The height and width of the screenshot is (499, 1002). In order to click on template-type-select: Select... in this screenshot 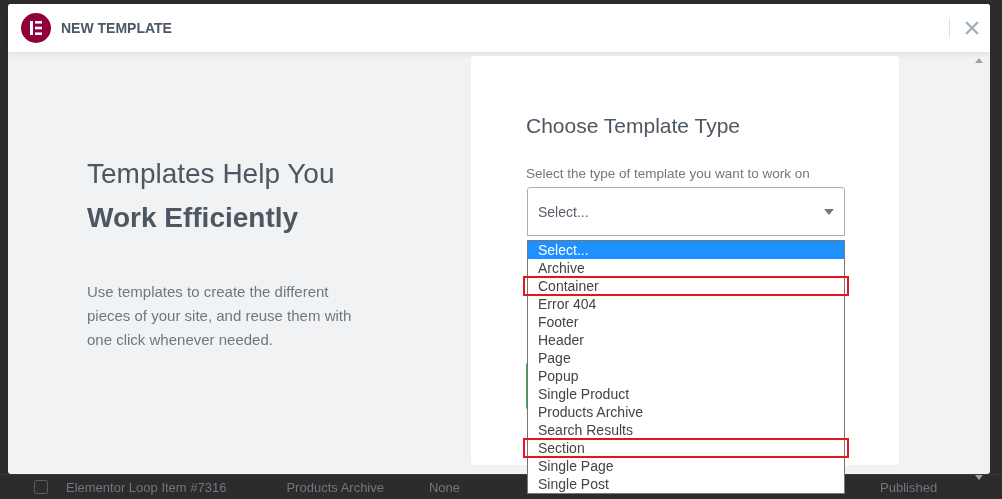, I will do `click(686, 211)`.